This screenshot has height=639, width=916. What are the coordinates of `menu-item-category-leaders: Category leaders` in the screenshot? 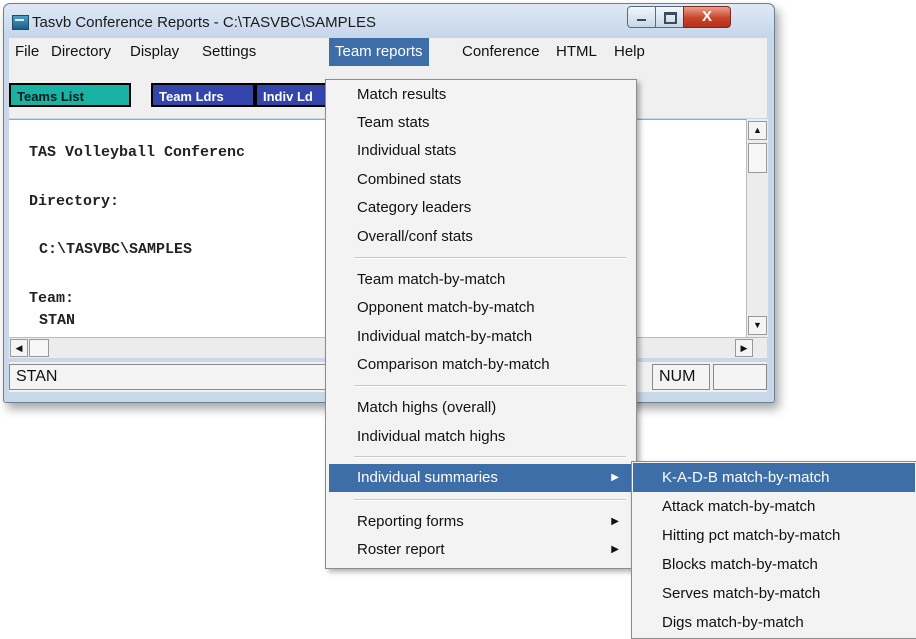 It's located at (480, 208).